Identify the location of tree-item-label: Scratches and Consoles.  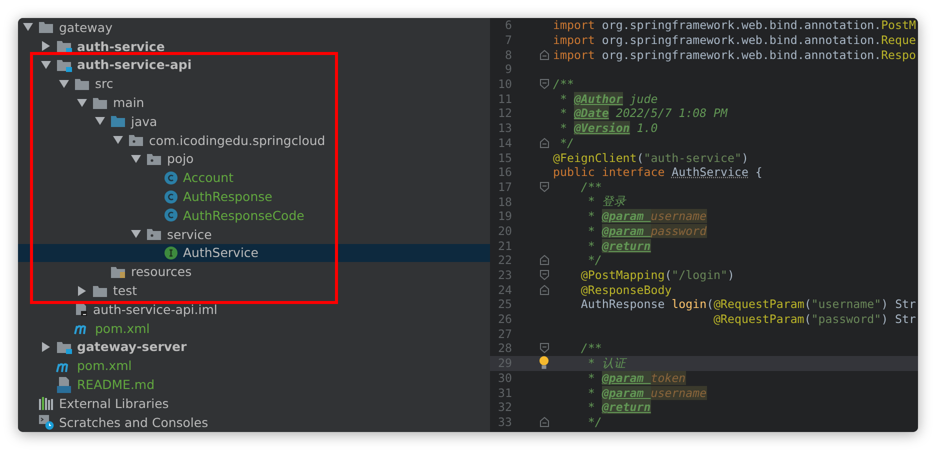
(133, 422).